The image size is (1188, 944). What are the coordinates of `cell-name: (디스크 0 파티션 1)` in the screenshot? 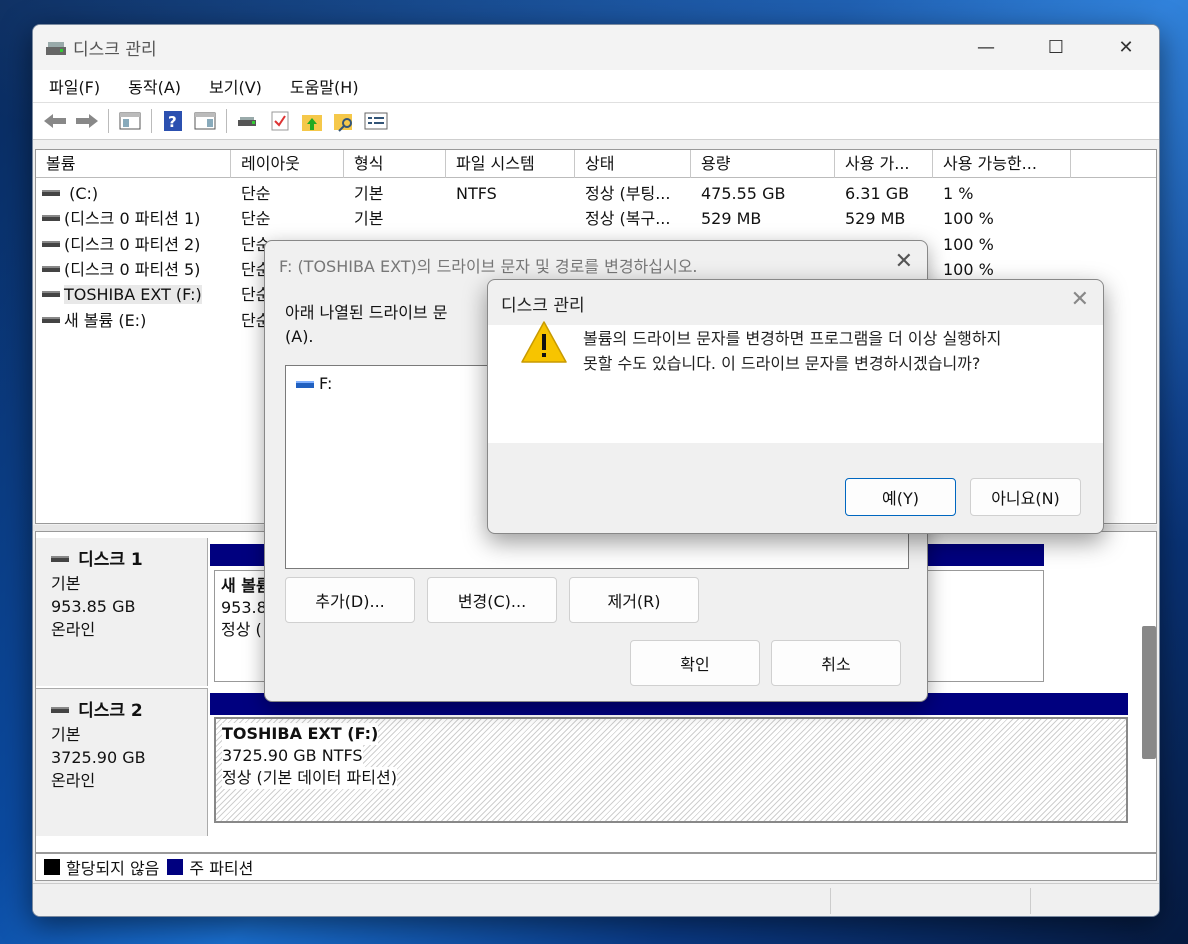 It's located at (133, 218).